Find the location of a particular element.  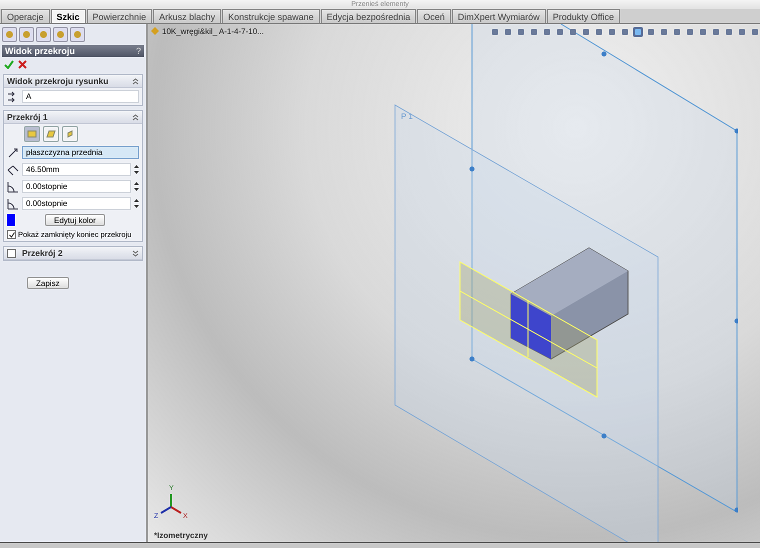

edit-color-button: Edytuj kolor is located at coordinates (75, 220).